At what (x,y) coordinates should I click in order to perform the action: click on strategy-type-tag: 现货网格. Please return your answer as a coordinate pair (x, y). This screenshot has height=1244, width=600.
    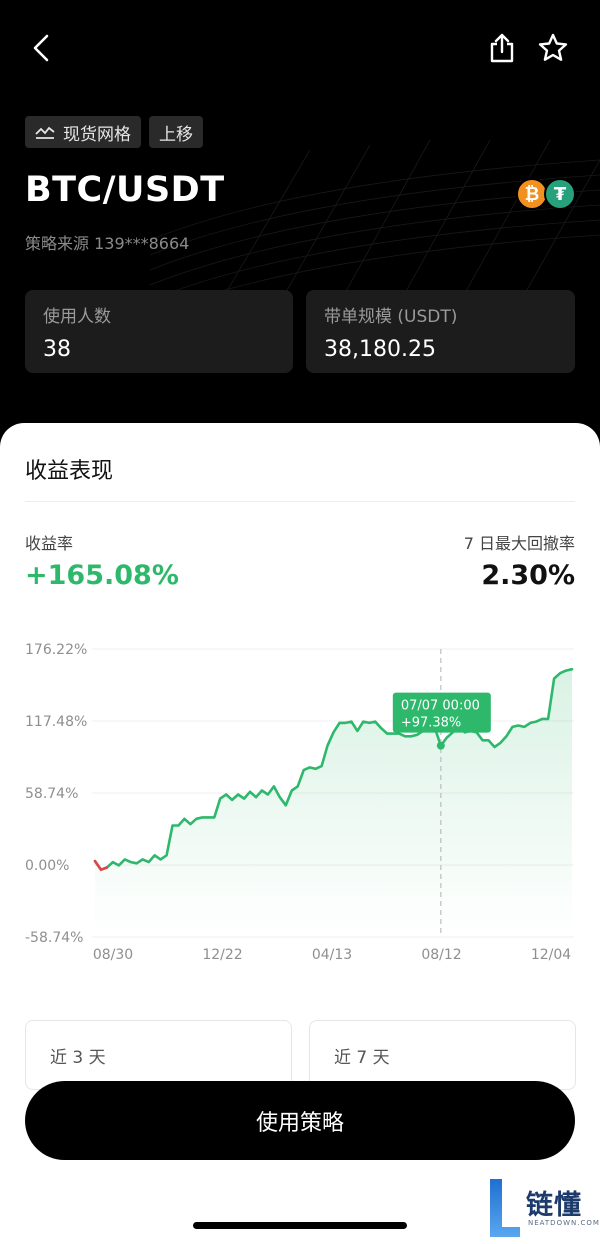
    Looking at the image, I should click on (83, 132).